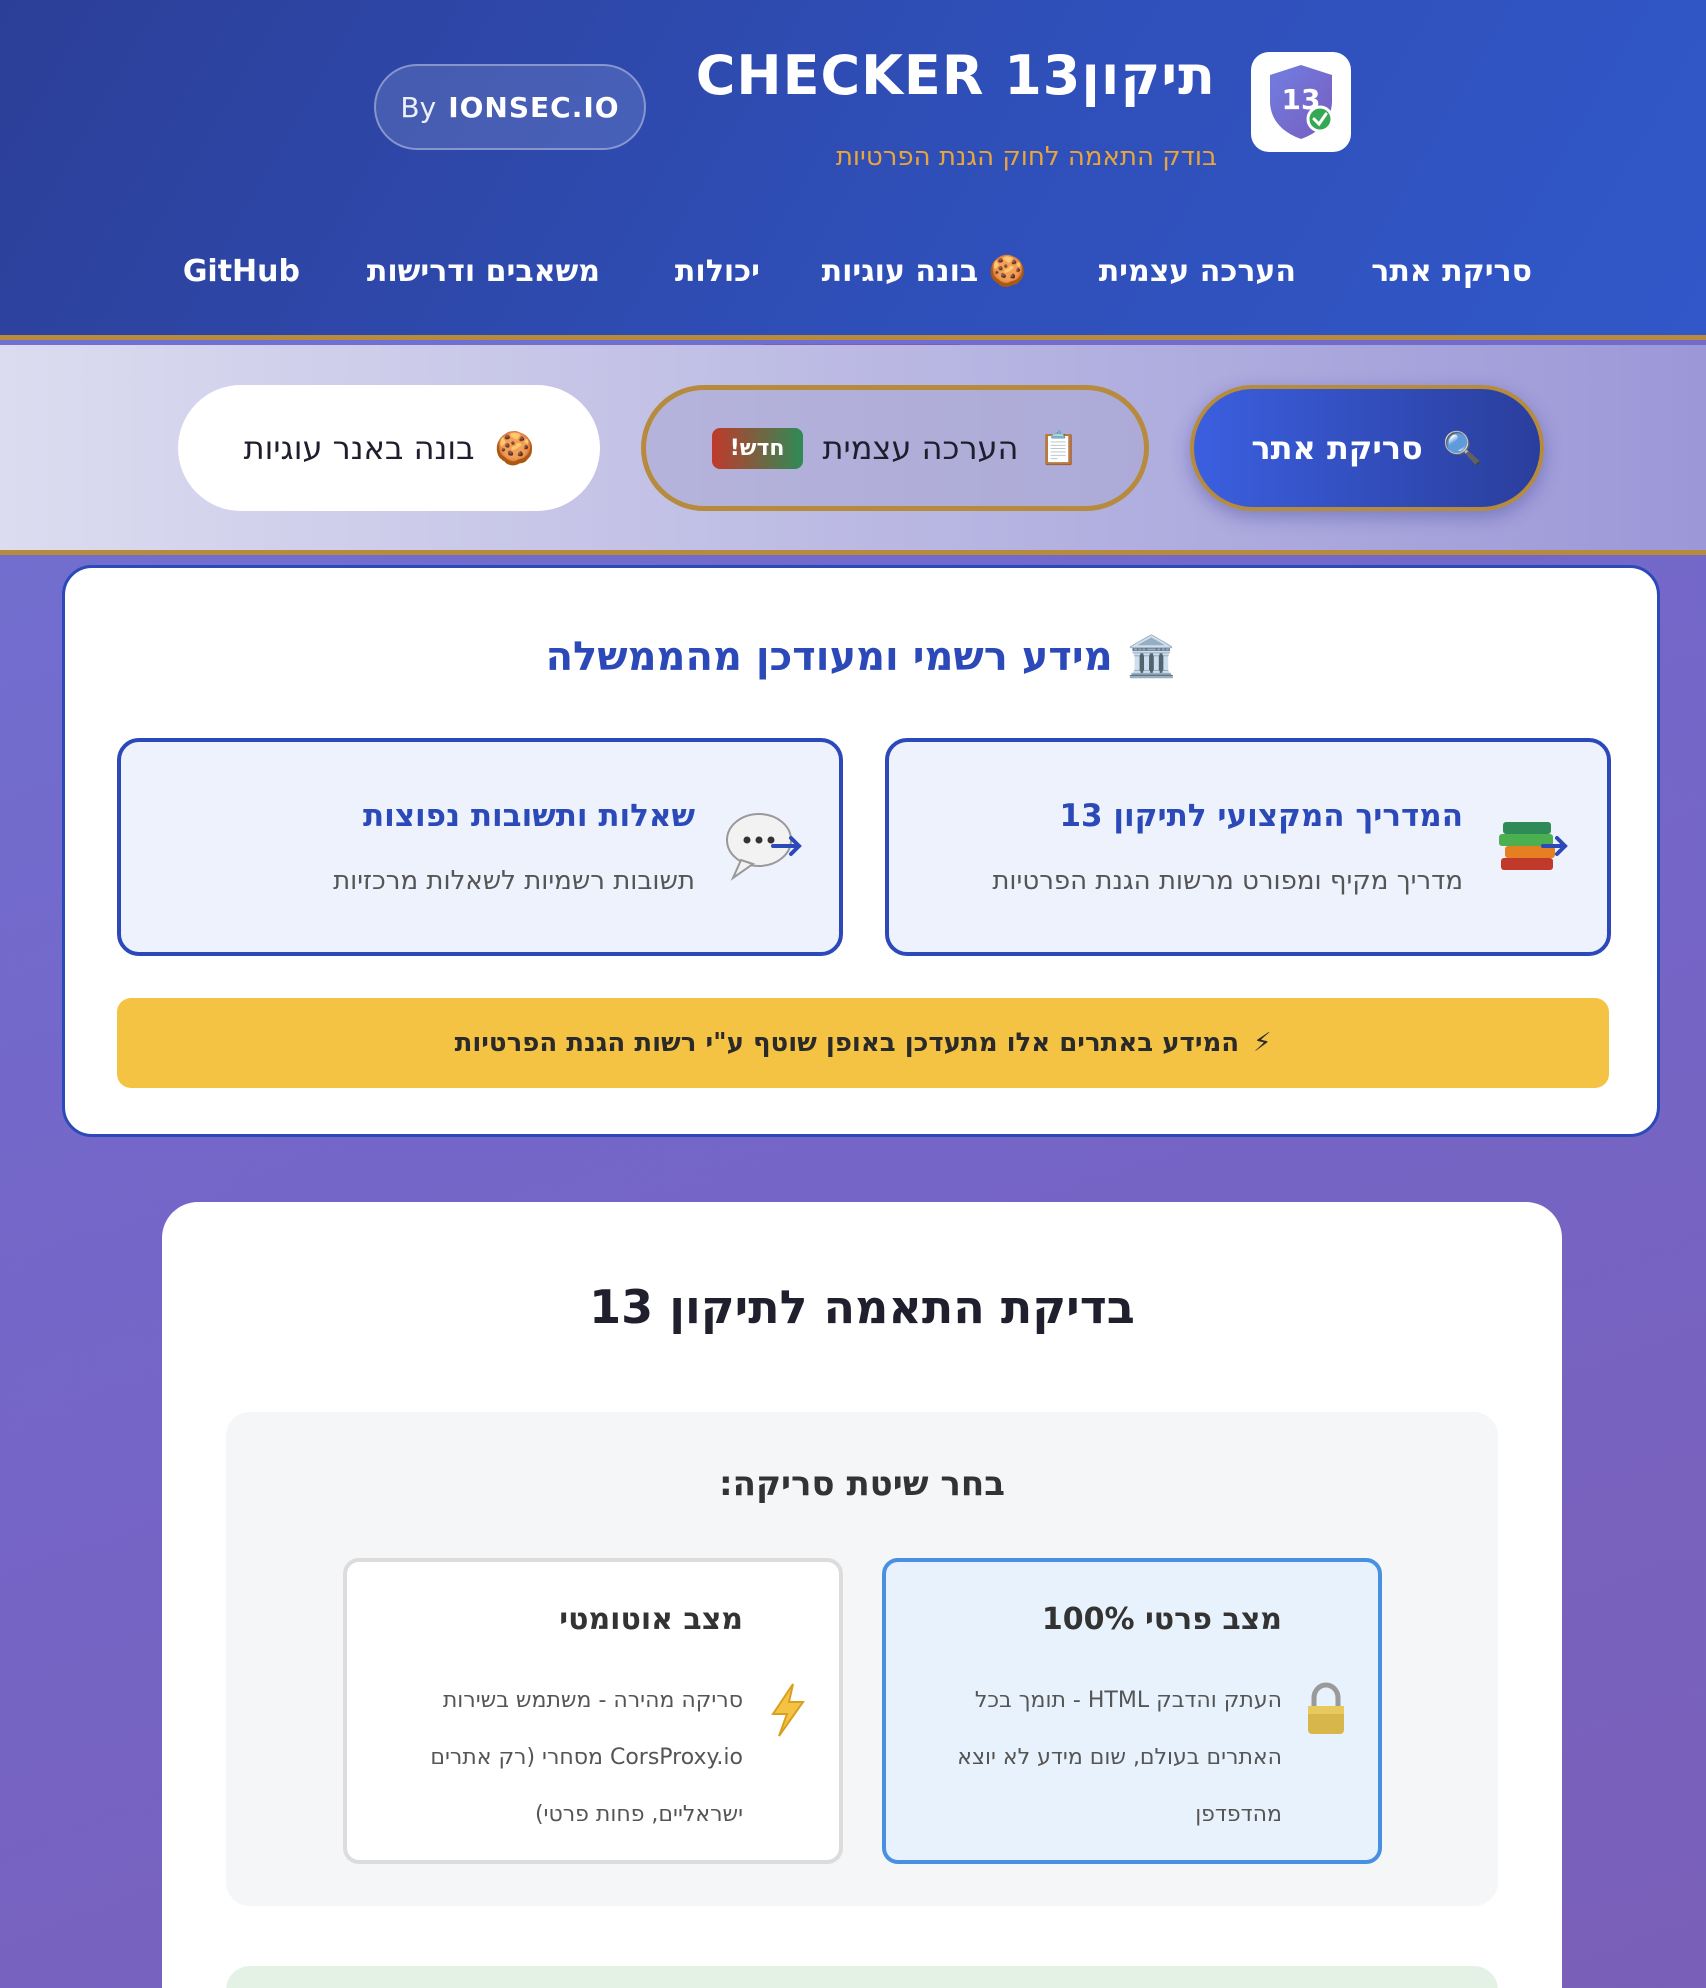 This screenshot has height=1988, width=1706. I want to click on mode-cookie-label: בונה באנר עוגיות, so click(359, 448).